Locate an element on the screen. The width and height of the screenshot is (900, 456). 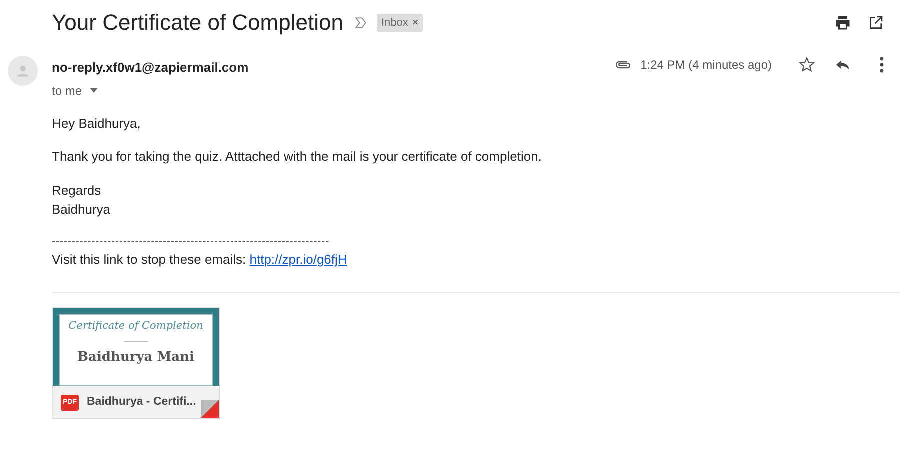
dropdown-caret-icon is located at coordinates (94, 91).